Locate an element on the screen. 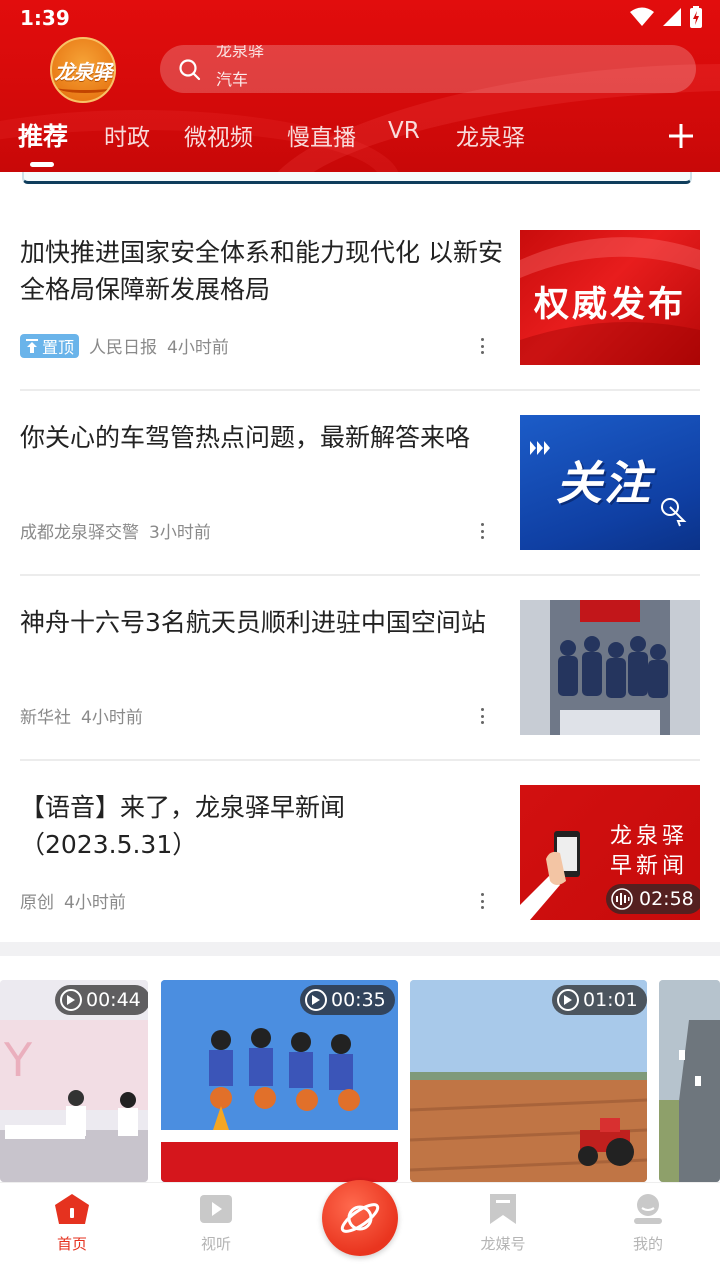 The height and width of the screenshot is (1280, 720). news-thumbnail: 关注 is located at coordinates (610, 482).